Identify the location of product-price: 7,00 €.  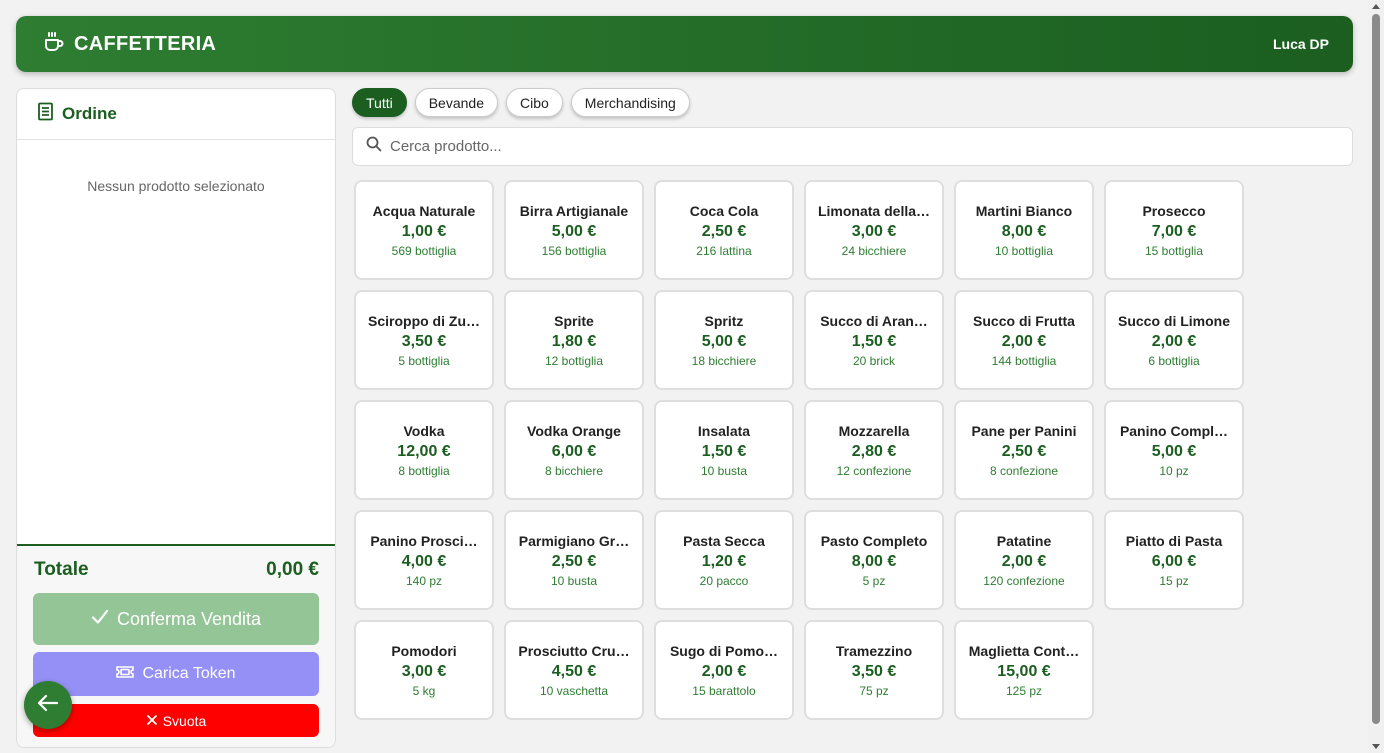
(1174, 231).